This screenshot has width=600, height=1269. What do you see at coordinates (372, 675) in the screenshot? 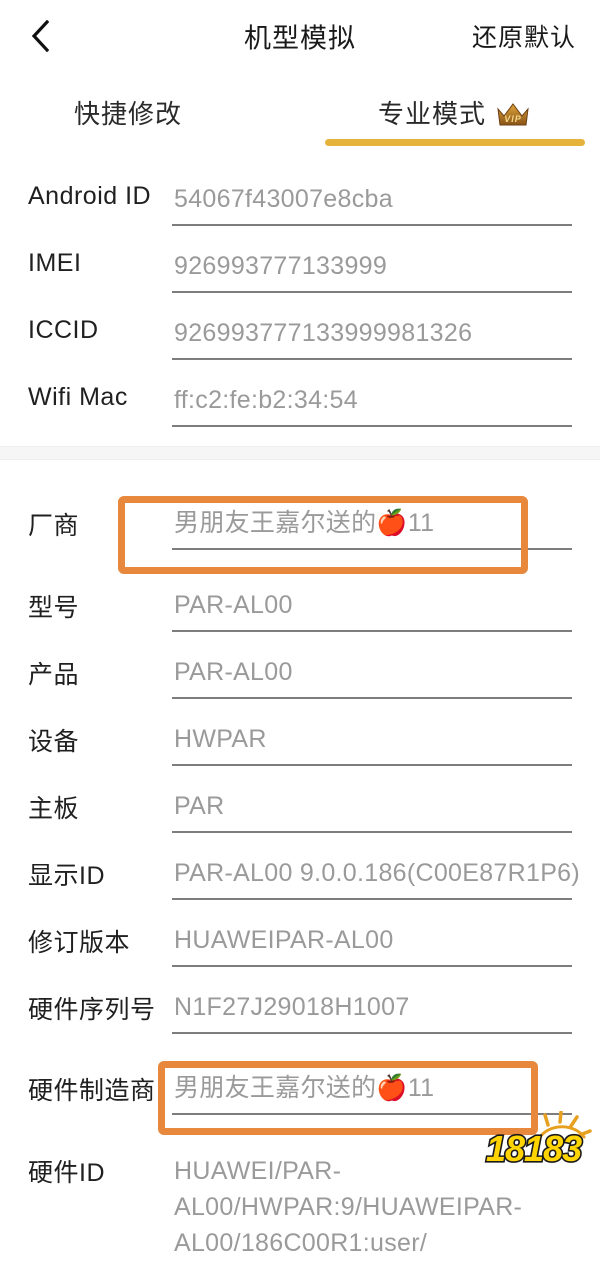
I see `product-input: PAR-AL00` at bounding box center [372, 675].